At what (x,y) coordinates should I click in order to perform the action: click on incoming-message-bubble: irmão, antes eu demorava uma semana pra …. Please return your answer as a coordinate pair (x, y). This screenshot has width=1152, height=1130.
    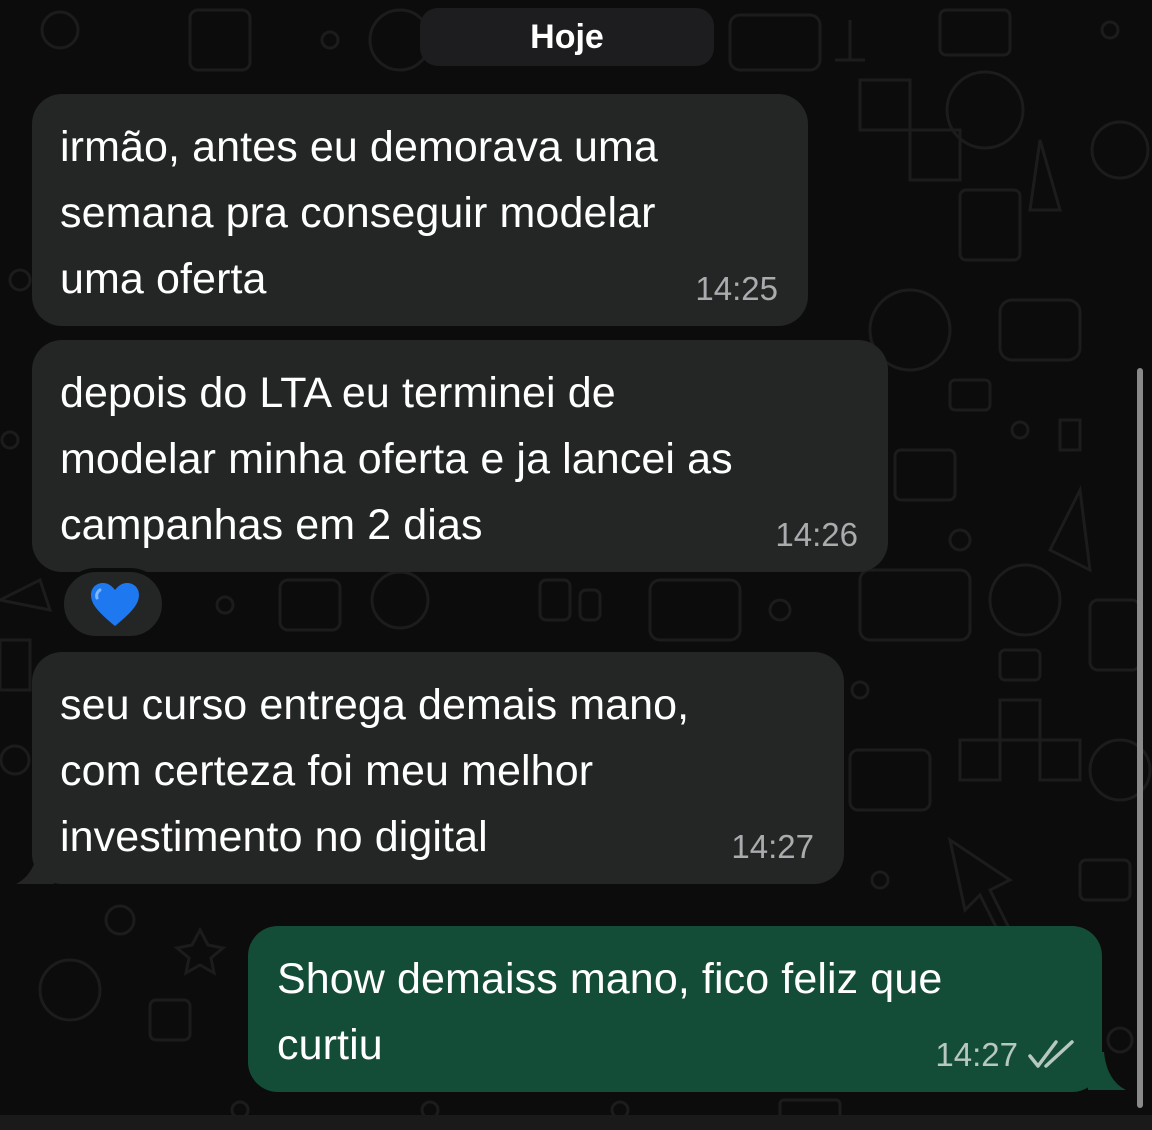
    Looking at the image, I should click on (420, 210).